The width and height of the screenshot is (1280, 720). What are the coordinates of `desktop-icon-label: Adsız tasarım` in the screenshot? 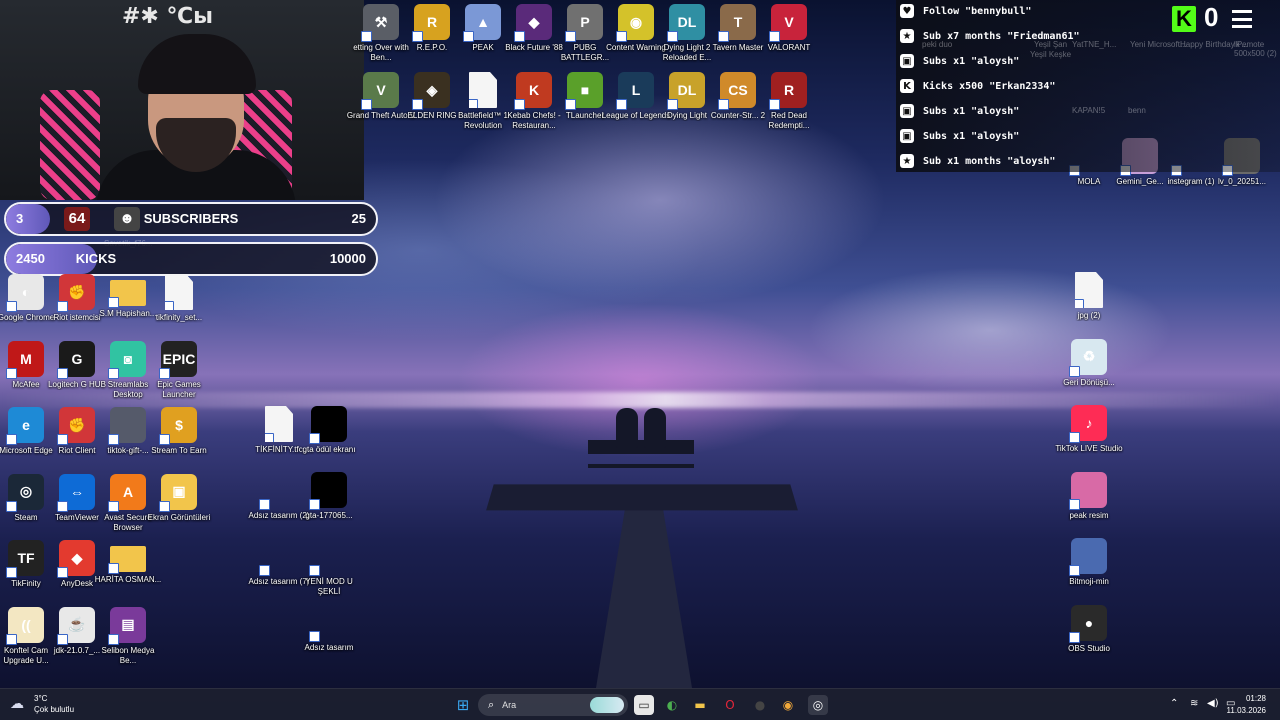 It's located at (329, 647).